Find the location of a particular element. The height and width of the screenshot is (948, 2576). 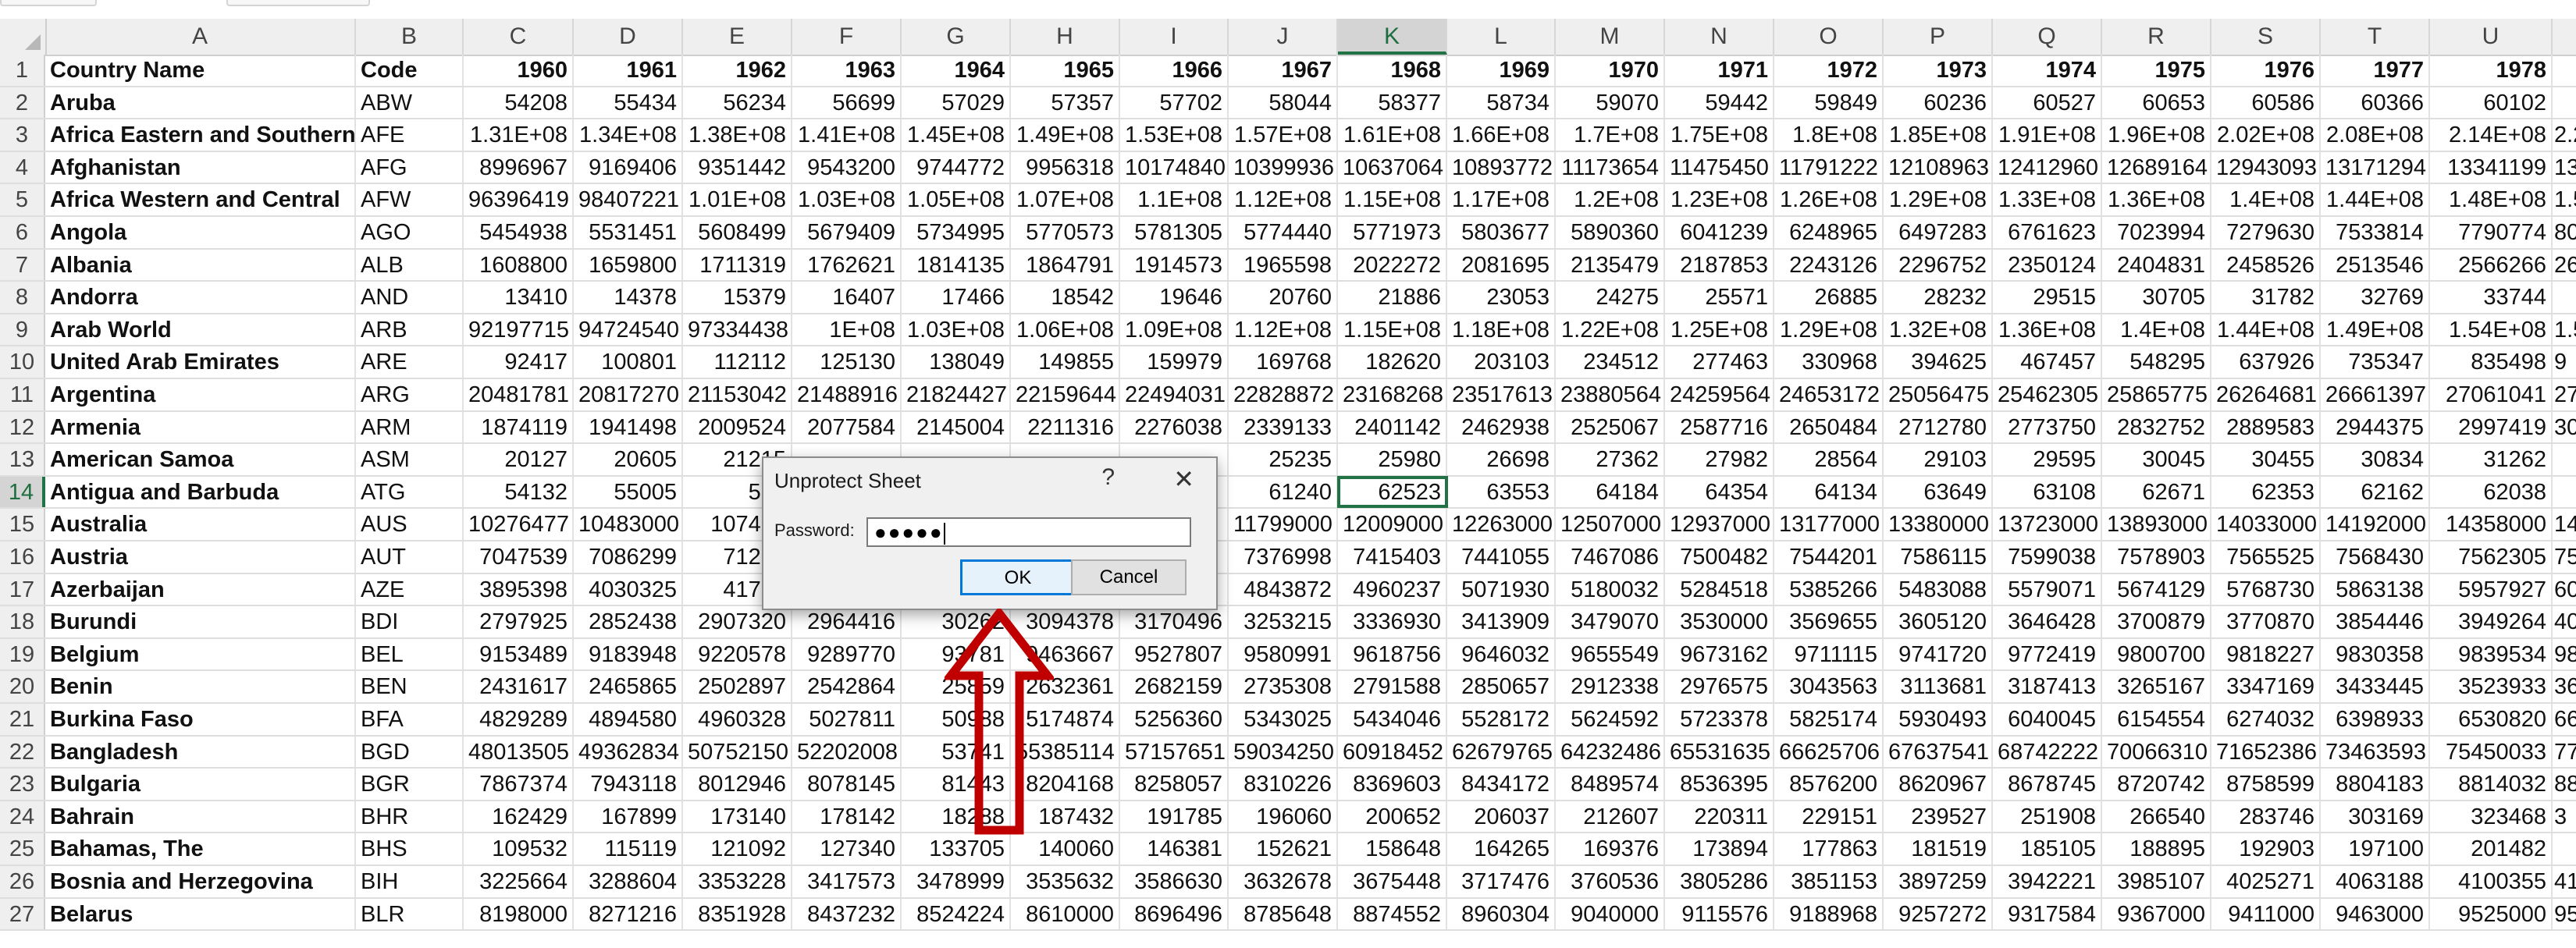

population-cell: 5483088 is located at coordinates (1938, 589).